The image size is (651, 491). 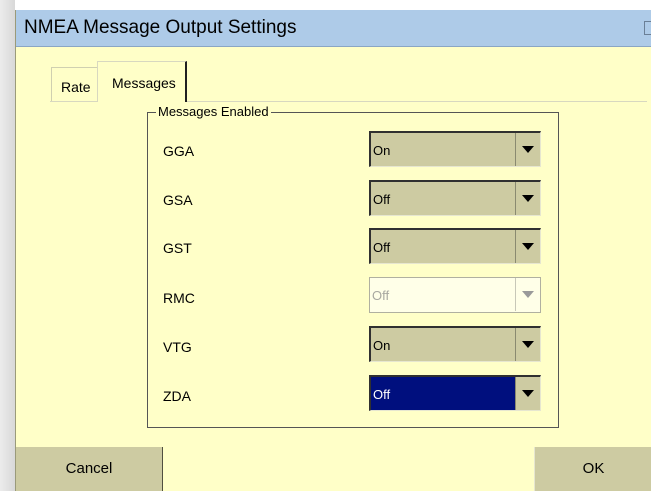 What do you see at coordinates (455, 393) in the screenshot?
I see `zda-dropdown: Off` at bounding box center [455, 393].